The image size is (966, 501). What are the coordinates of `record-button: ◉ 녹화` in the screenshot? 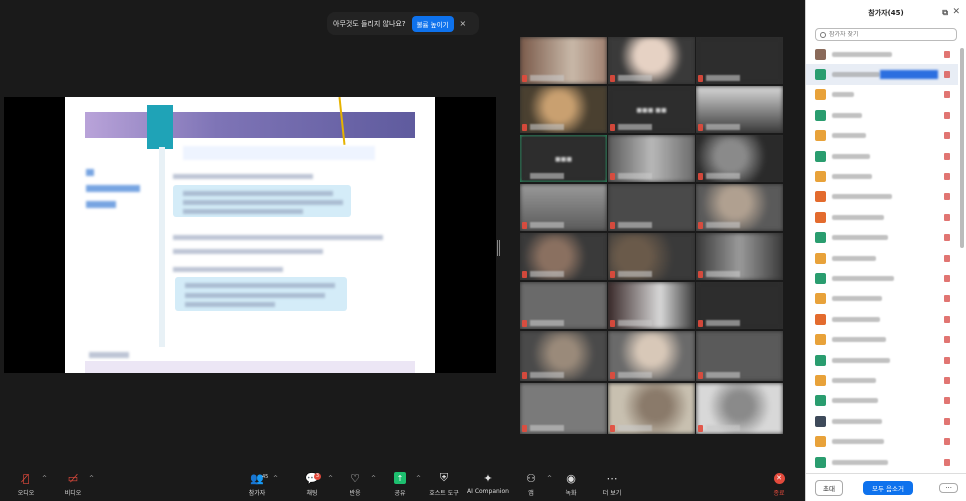 It's located at (571, 484).